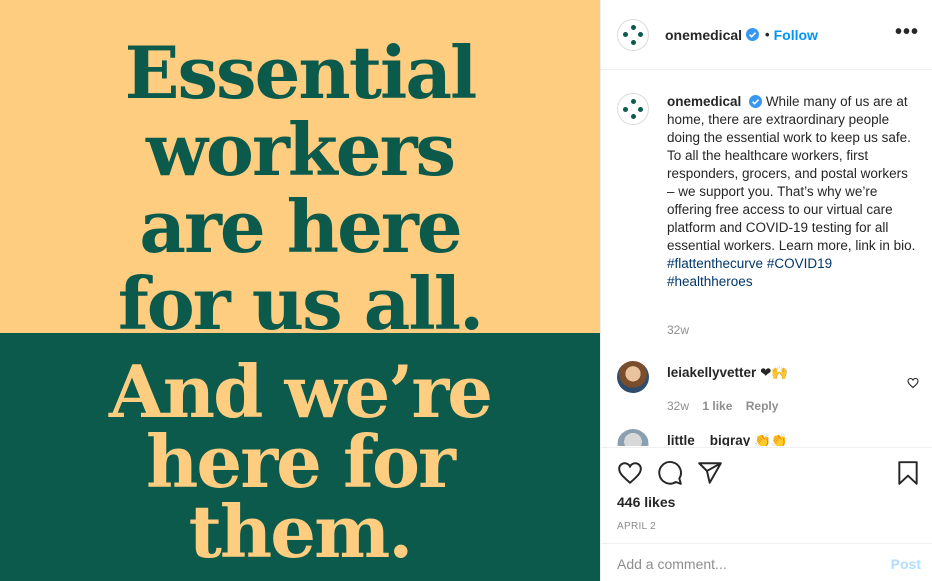 This screenshot has height=581, width=932. Describe the element at coordinates (301, 72) in the screenshot. I see `headline-line: Essential` at that location.